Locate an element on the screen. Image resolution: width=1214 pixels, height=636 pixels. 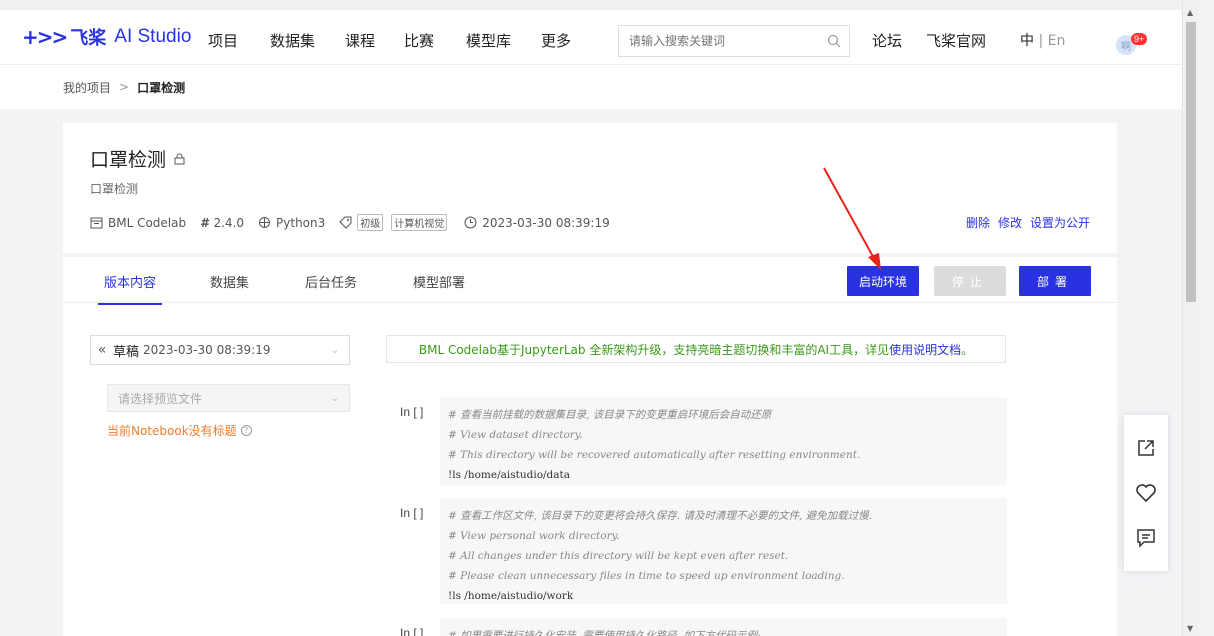
nav-item-projects: 项目 is located at coordinates (223, 48).